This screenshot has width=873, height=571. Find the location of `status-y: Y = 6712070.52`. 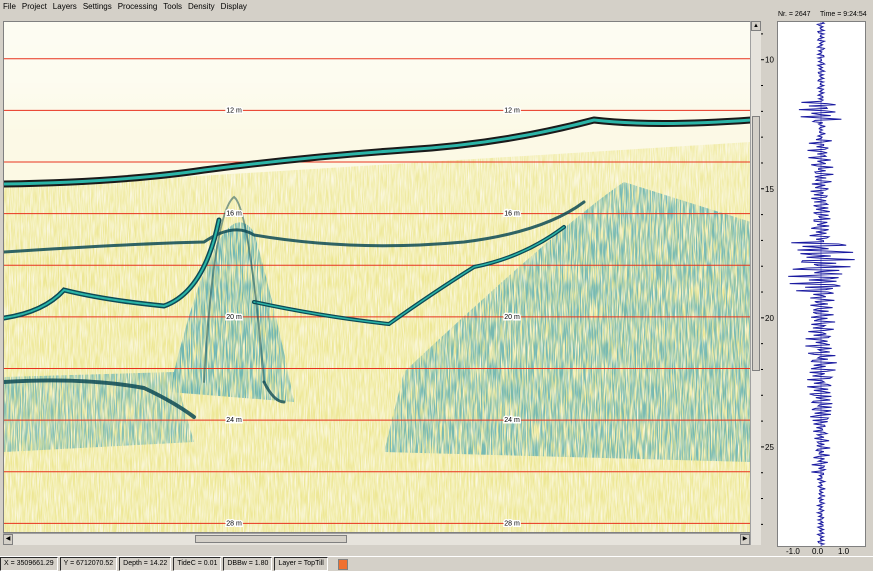

status-y: Y = 6712070.52 is located at coordinates (88, 564).